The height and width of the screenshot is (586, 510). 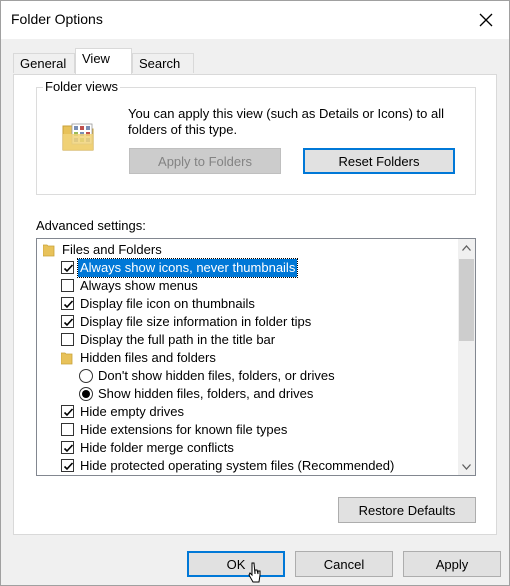 What do you see at coordinates (163, 63) in the screenshot?
I see `tab-search: Search` at bounding box center [163, 63].